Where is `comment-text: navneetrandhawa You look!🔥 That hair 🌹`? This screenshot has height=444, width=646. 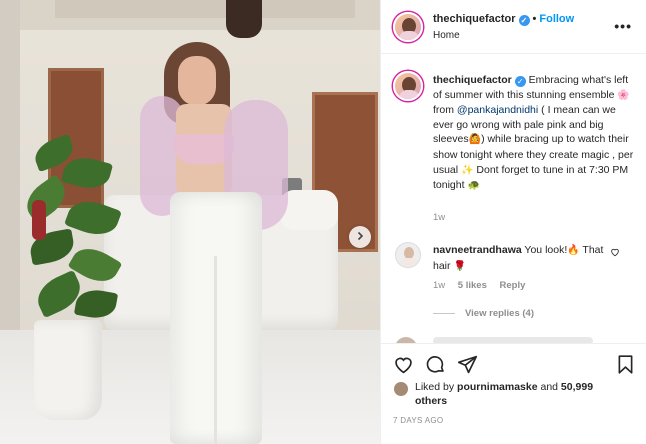
comment-text: navneetrandhawa You look!🔥 That hair 🌹 is located at coordinates (523, 258).